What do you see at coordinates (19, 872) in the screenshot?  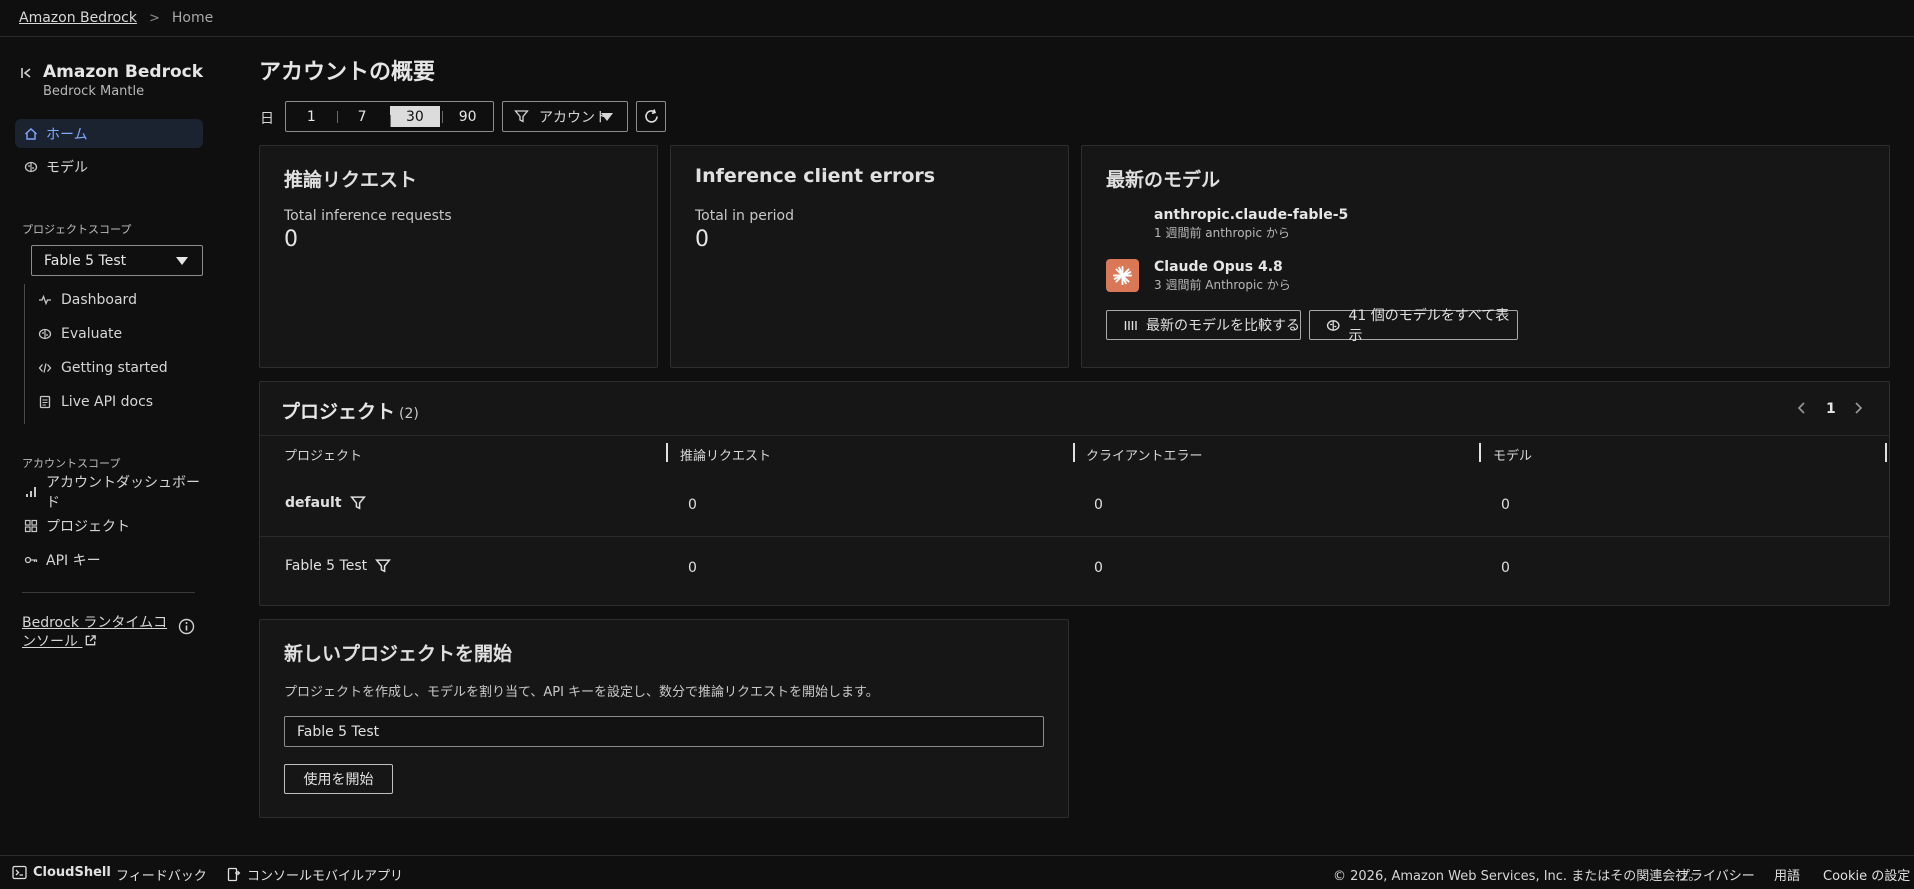 I see `terminal-icon` at bounding box center [19, 872].